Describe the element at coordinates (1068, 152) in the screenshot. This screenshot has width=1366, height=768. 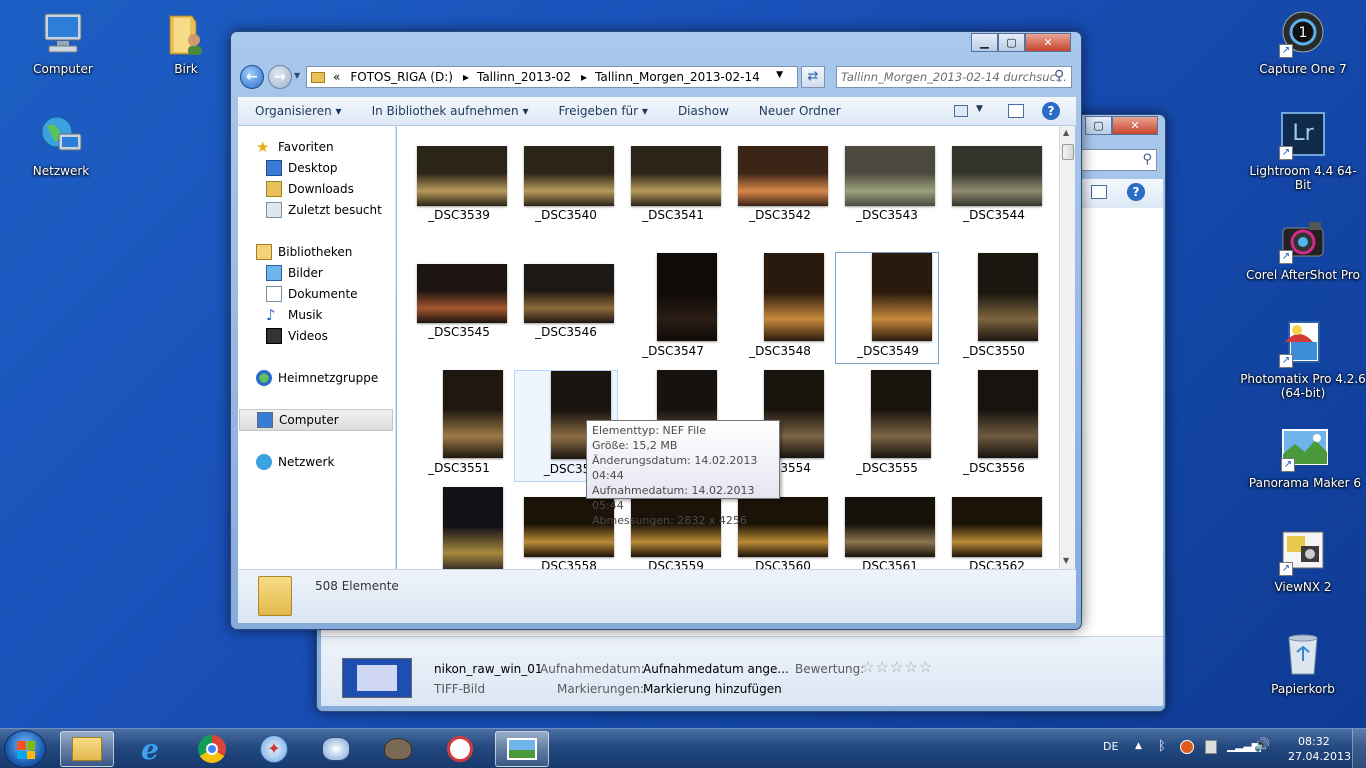
I see `scroll-thumb` at that location.